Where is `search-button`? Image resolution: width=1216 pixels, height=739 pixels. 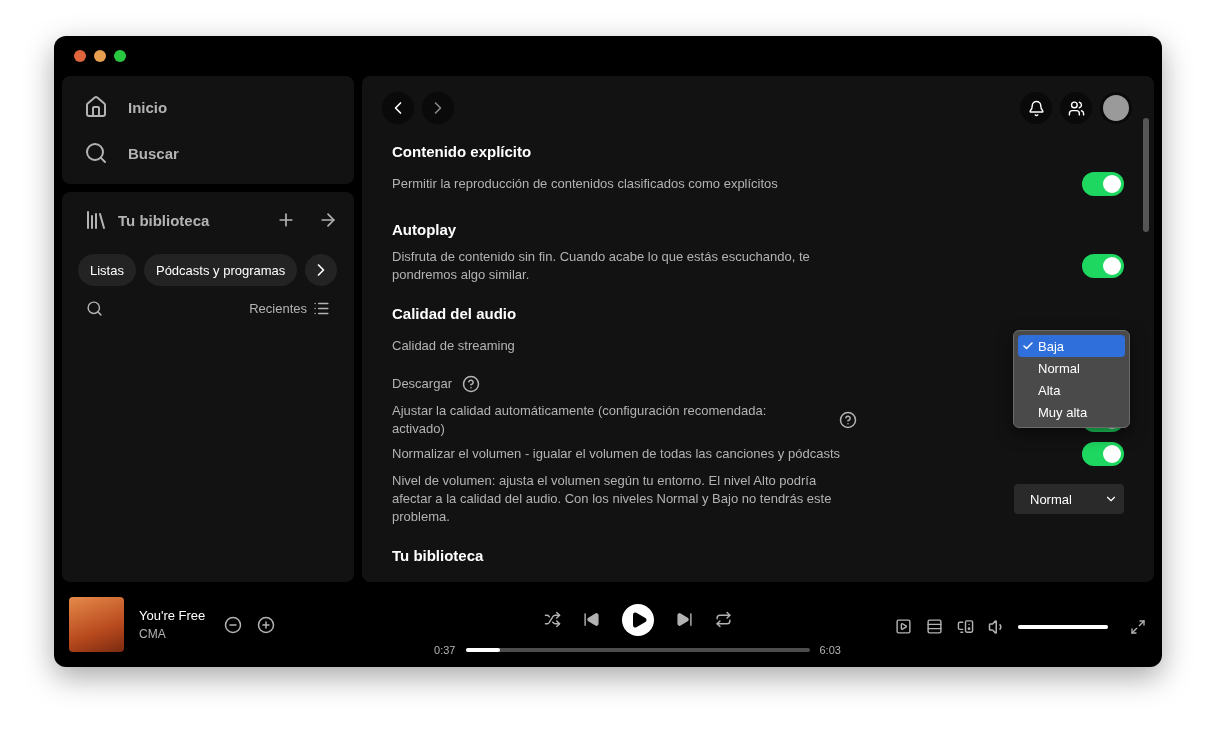
search-button is located at coordinates (94, 308).